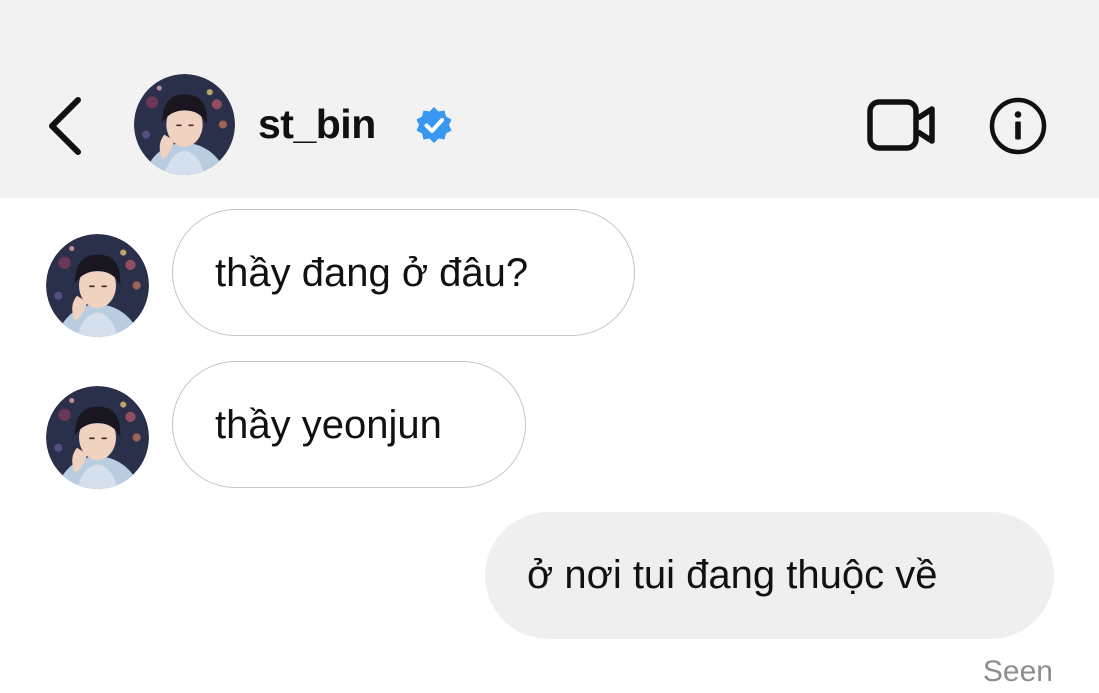 The width and height of the screenshot is (1099, 693). What do you see at coordinates (769, 575) in the screenshot?
I see `outgoing-message-bubble: ở nơi tui đang thuộc về` at bounding box center [769, 575].